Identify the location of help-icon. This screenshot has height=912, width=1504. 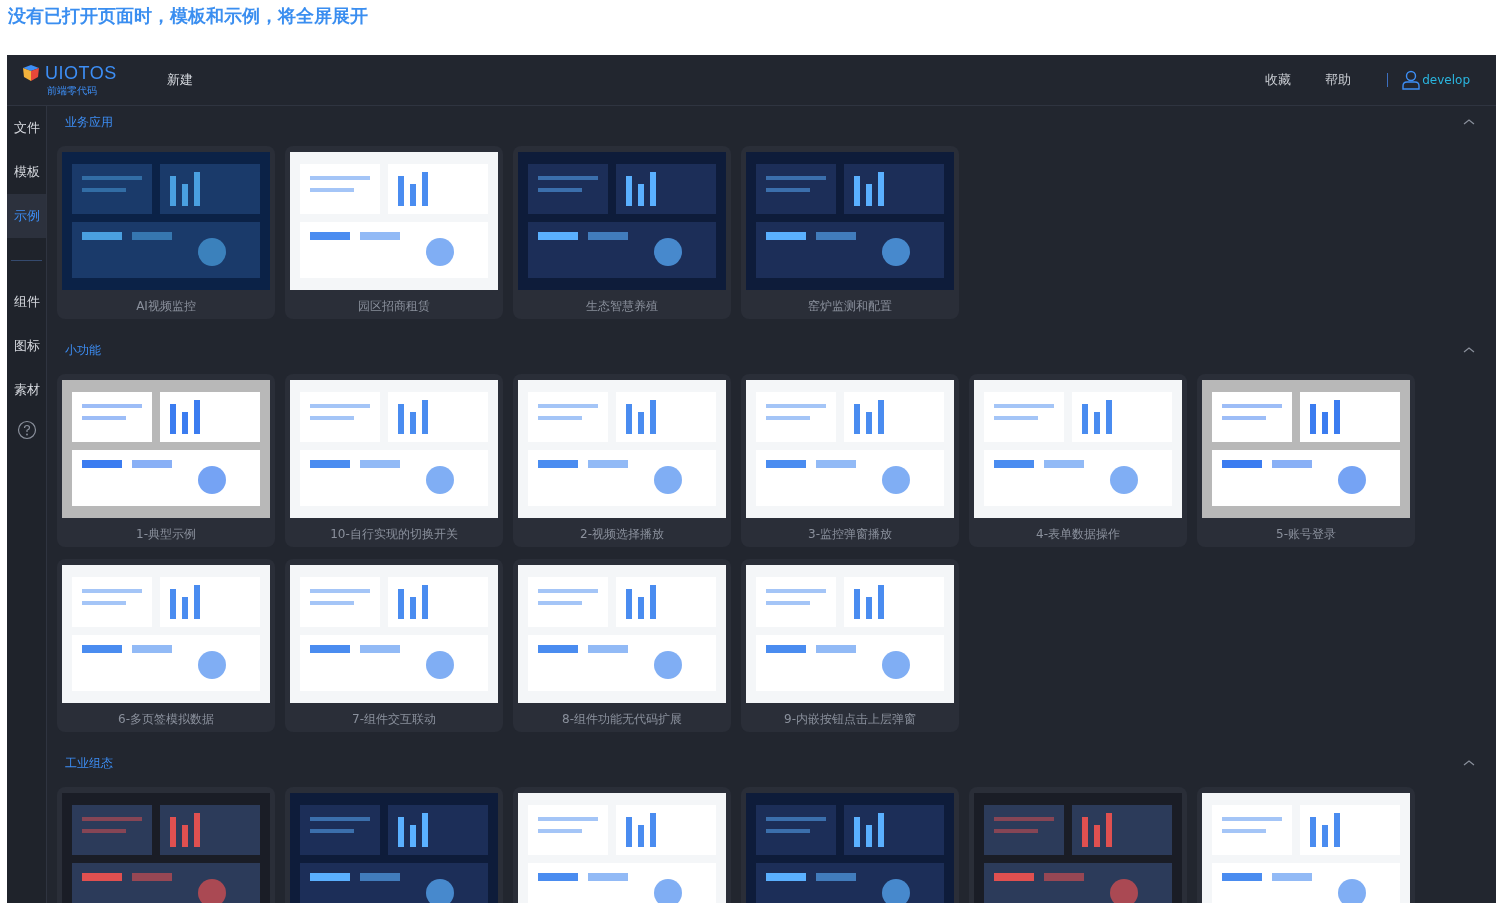
(26, 430).